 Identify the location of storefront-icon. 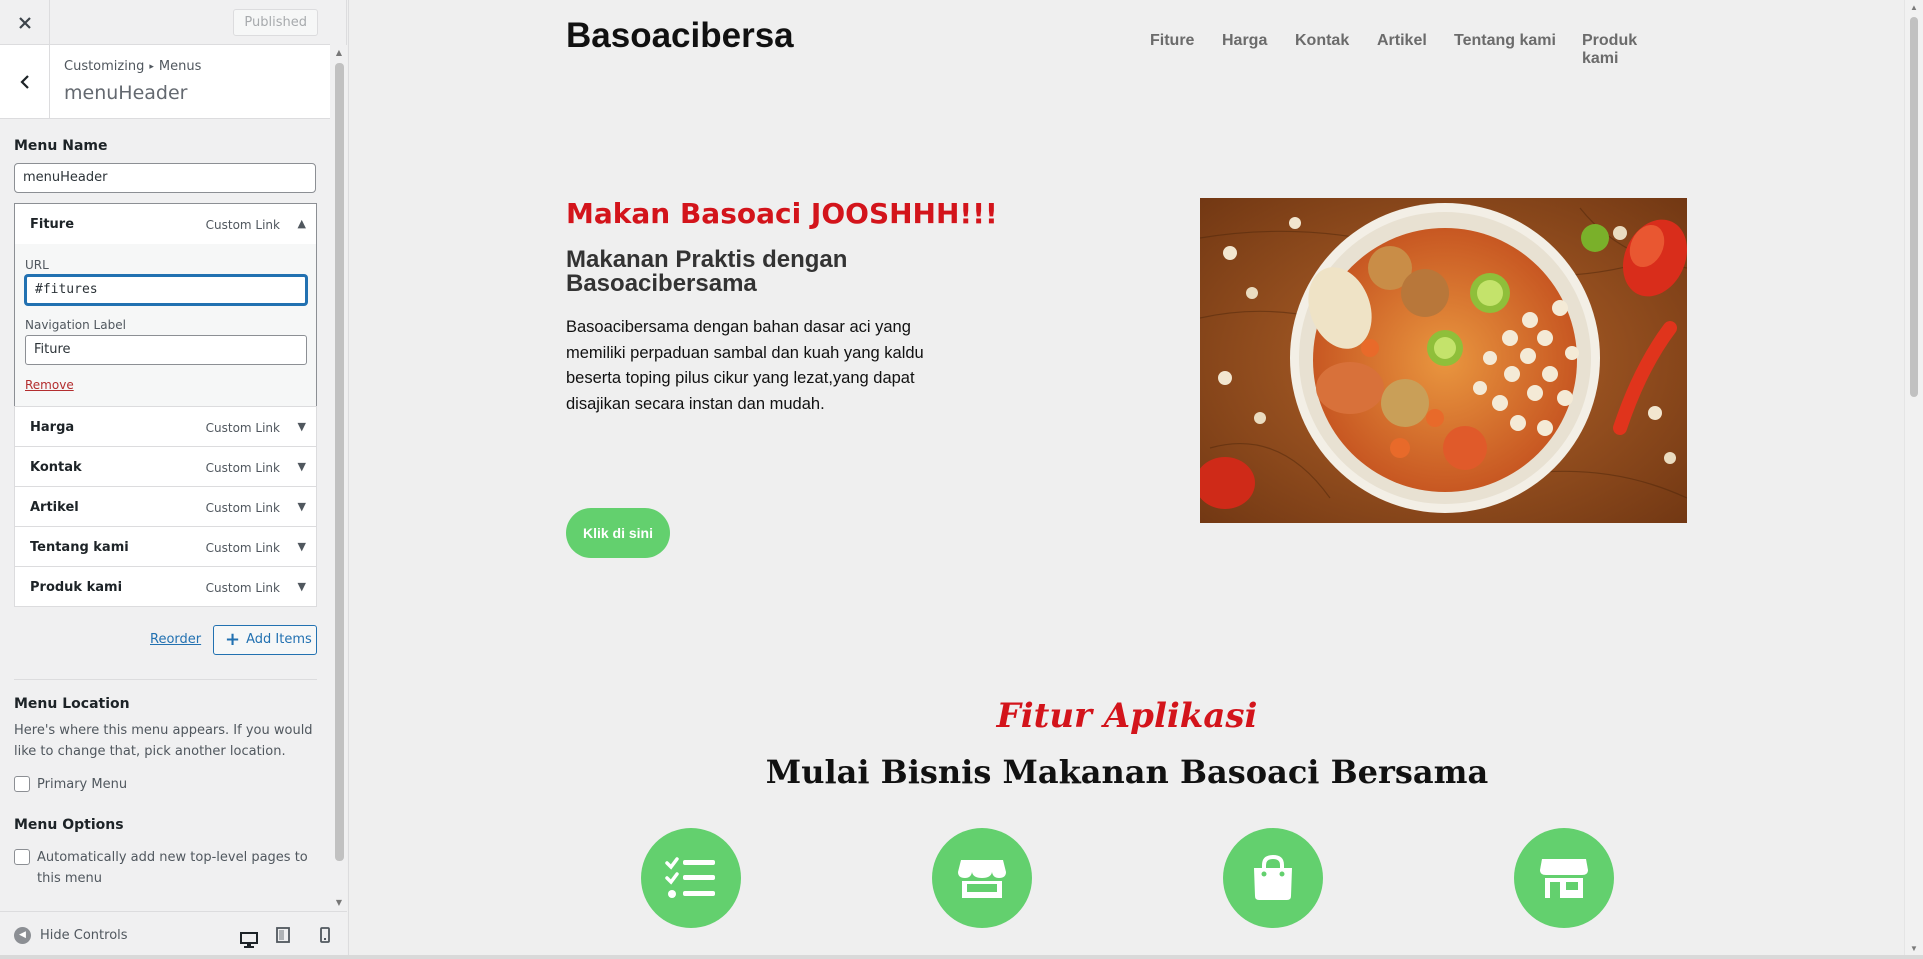
(982, 879).